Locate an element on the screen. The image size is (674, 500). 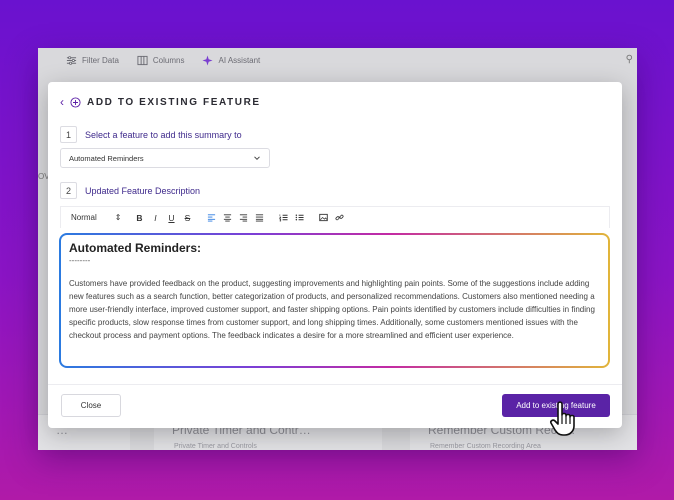
search-icon: ⚲ is located at coordinates (629, 59).